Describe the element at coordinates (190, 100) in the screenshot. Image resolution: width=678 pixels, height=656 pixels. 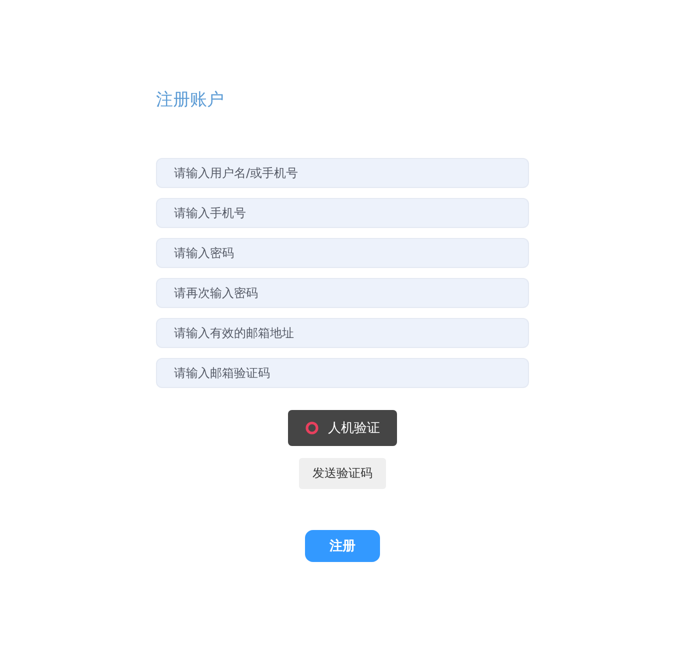
I see `form-title: 注册账户` at that location.